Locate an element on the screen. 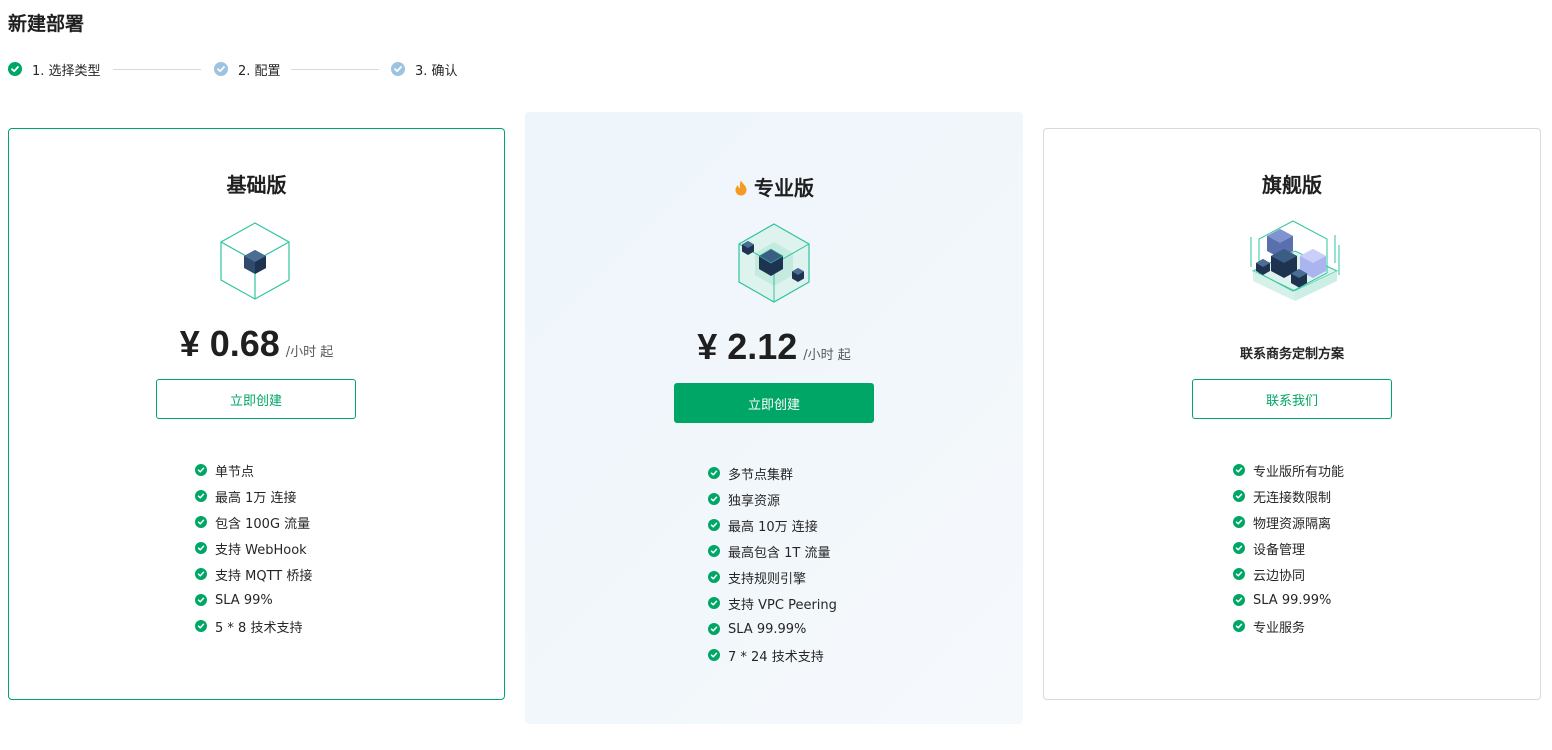 The height and width of the screenshot is (750, 1552). feature-item: 7 * 24 技术支持 is located at coordinates (772, 655).